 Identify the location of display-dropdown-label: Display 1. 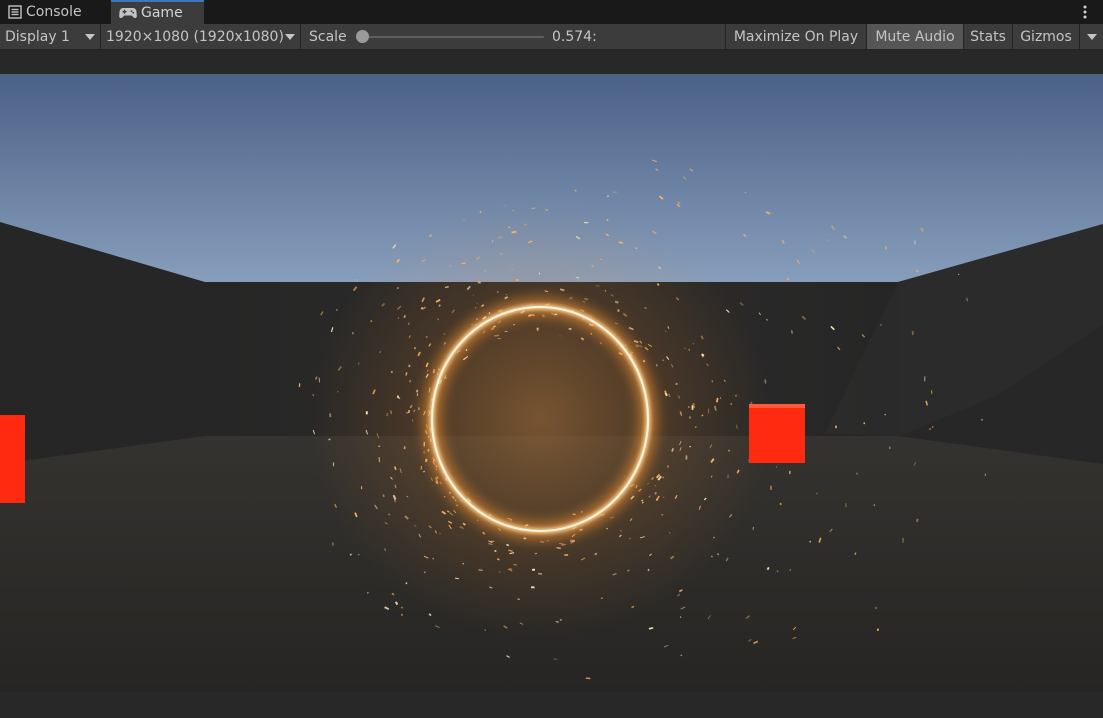
(37, 36).